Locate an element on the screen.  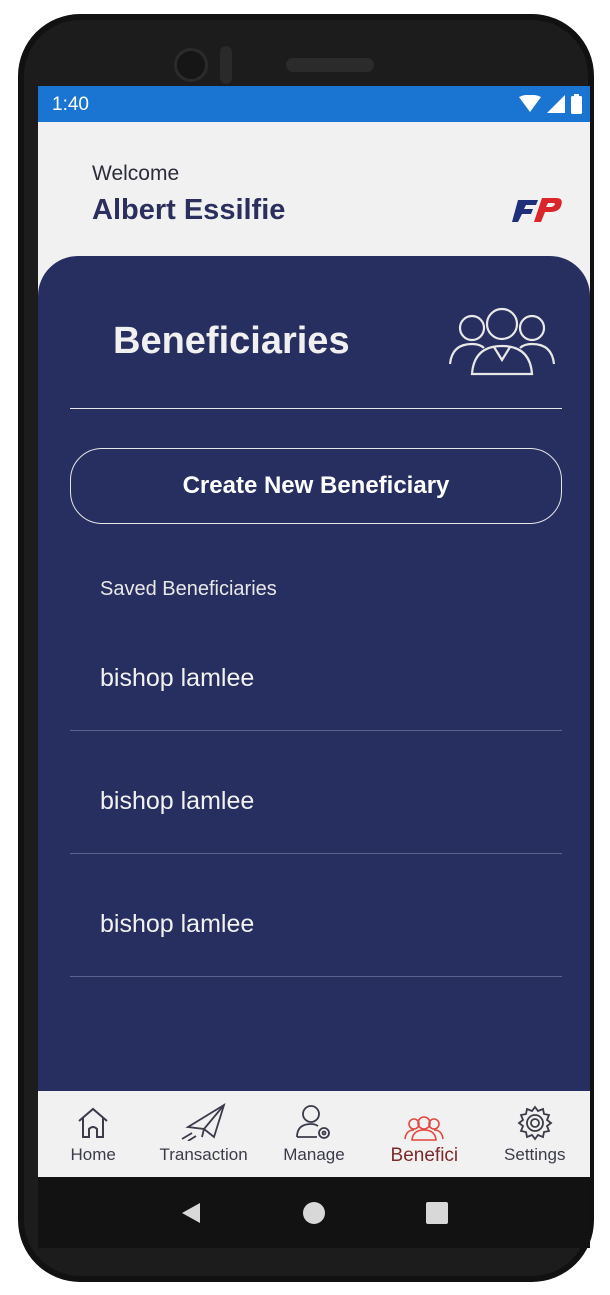
status-time: 1:40 is located at coordinates (70, 104).